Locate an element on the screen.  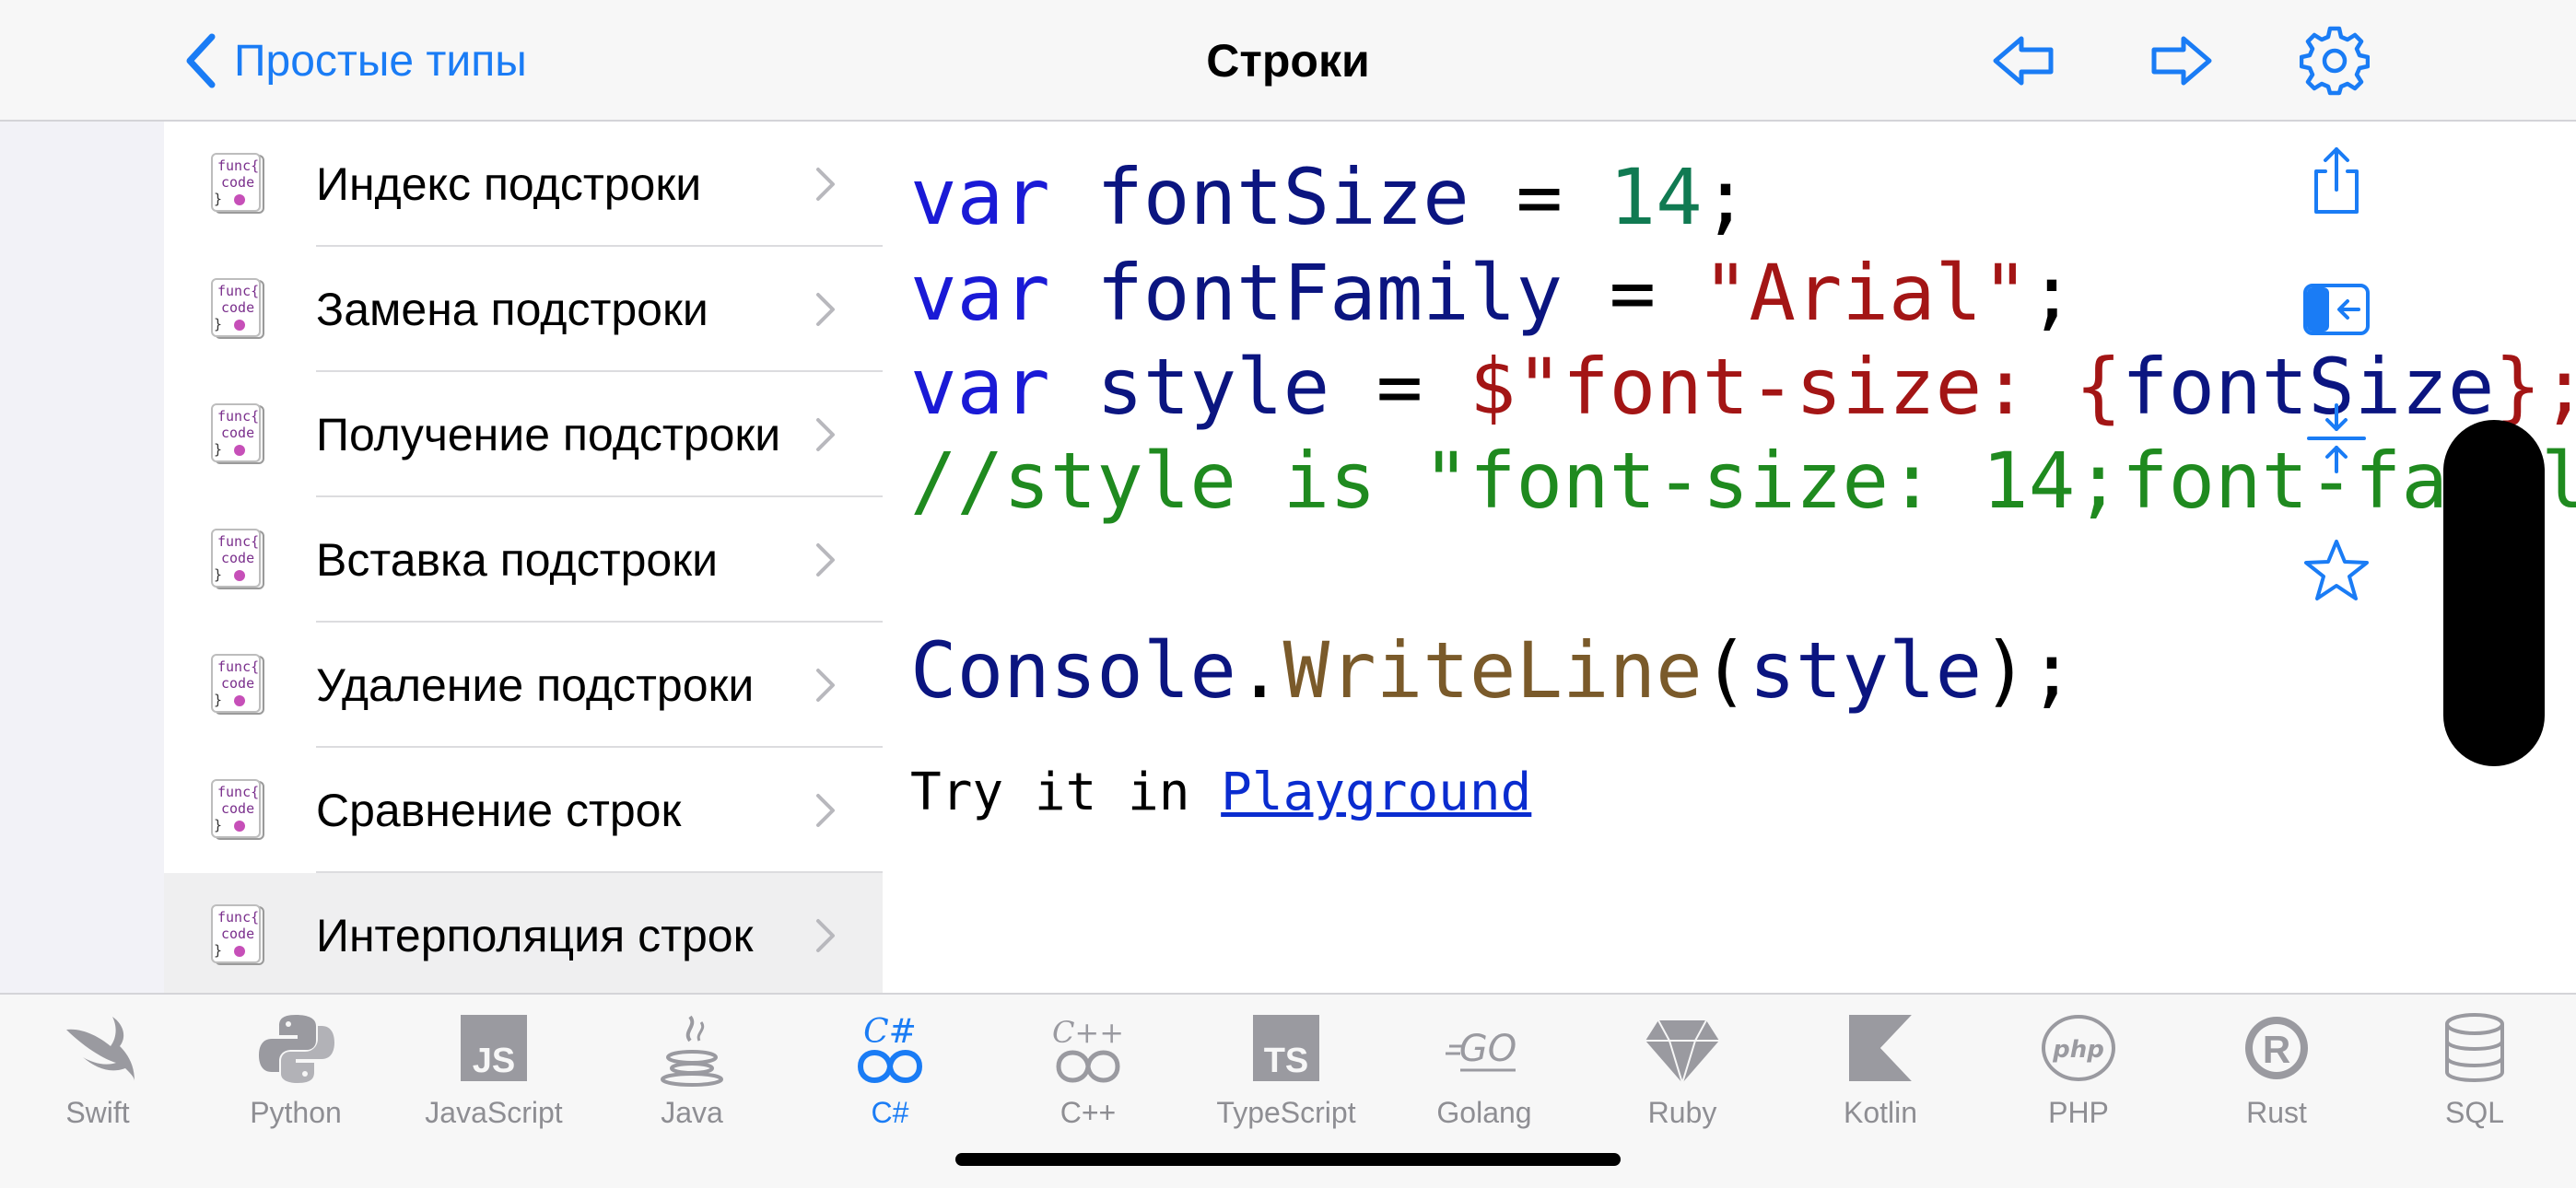
list-item-label: Получение подстроки is located at coordinates (548, 434).